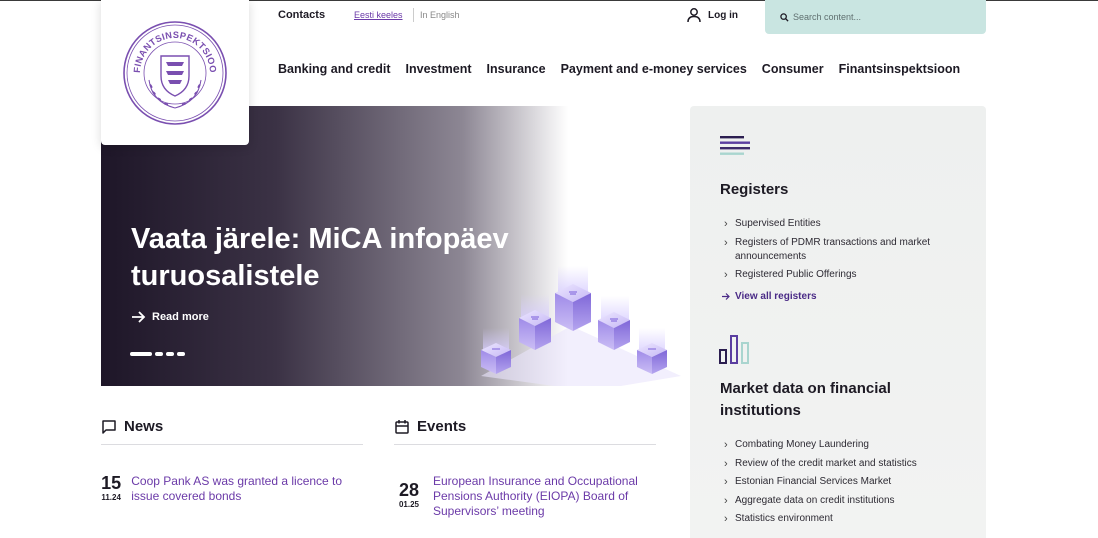  What do you see at coordinates (776, 296) in the screenshot?
I see `view-all-registers-label: View all registers` at bounding box center [776, 296].